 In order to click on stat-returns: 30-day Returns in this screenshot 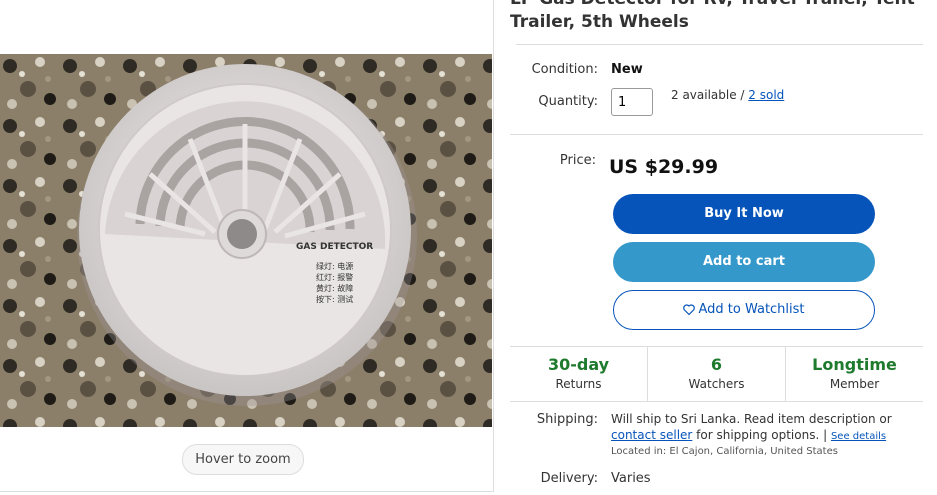, I will do `click(579, 374)`.